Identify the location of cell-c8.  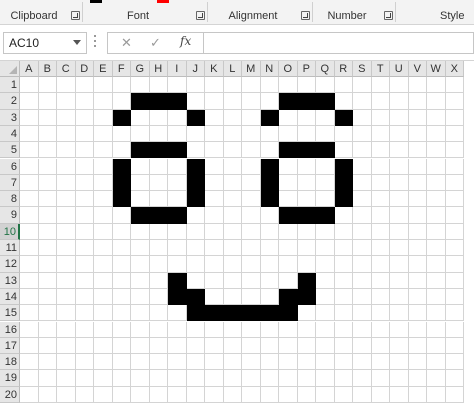
(66, 199).